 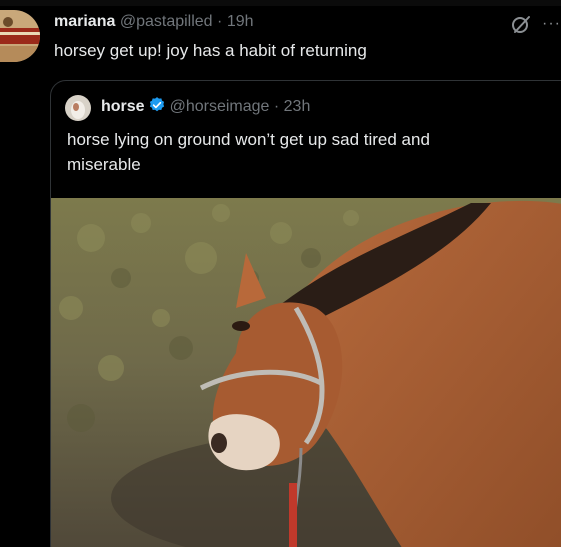 I want to click on grok-icon, so click(x=521, y=25).